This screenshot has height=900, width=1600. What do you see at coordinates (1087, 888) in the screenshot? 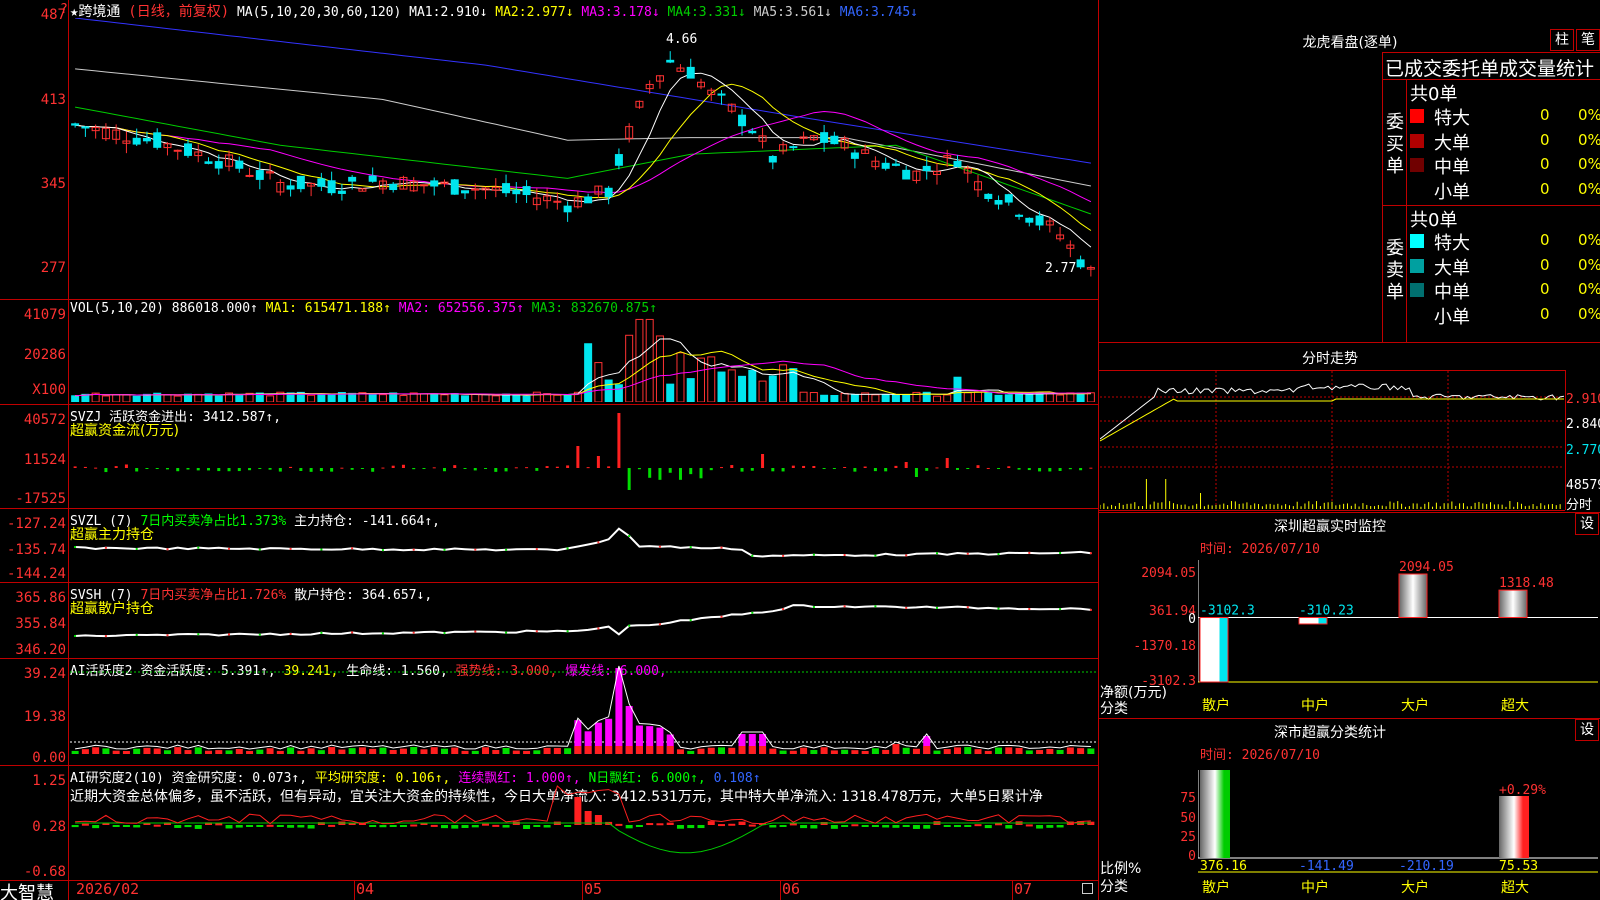
I see `lock-icon` at bounding box center [1087, 888].